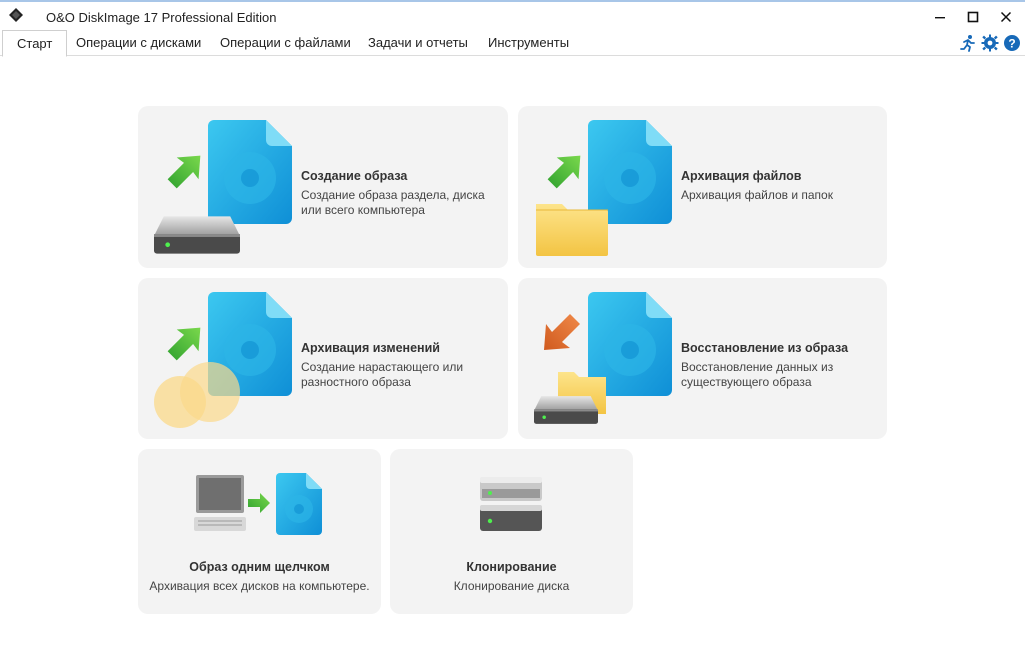 Image resolution: width=1025 pixels, height=663 pixels. I want to click on restore-desc-line1: Восстановление данных из, so click(757, 367).